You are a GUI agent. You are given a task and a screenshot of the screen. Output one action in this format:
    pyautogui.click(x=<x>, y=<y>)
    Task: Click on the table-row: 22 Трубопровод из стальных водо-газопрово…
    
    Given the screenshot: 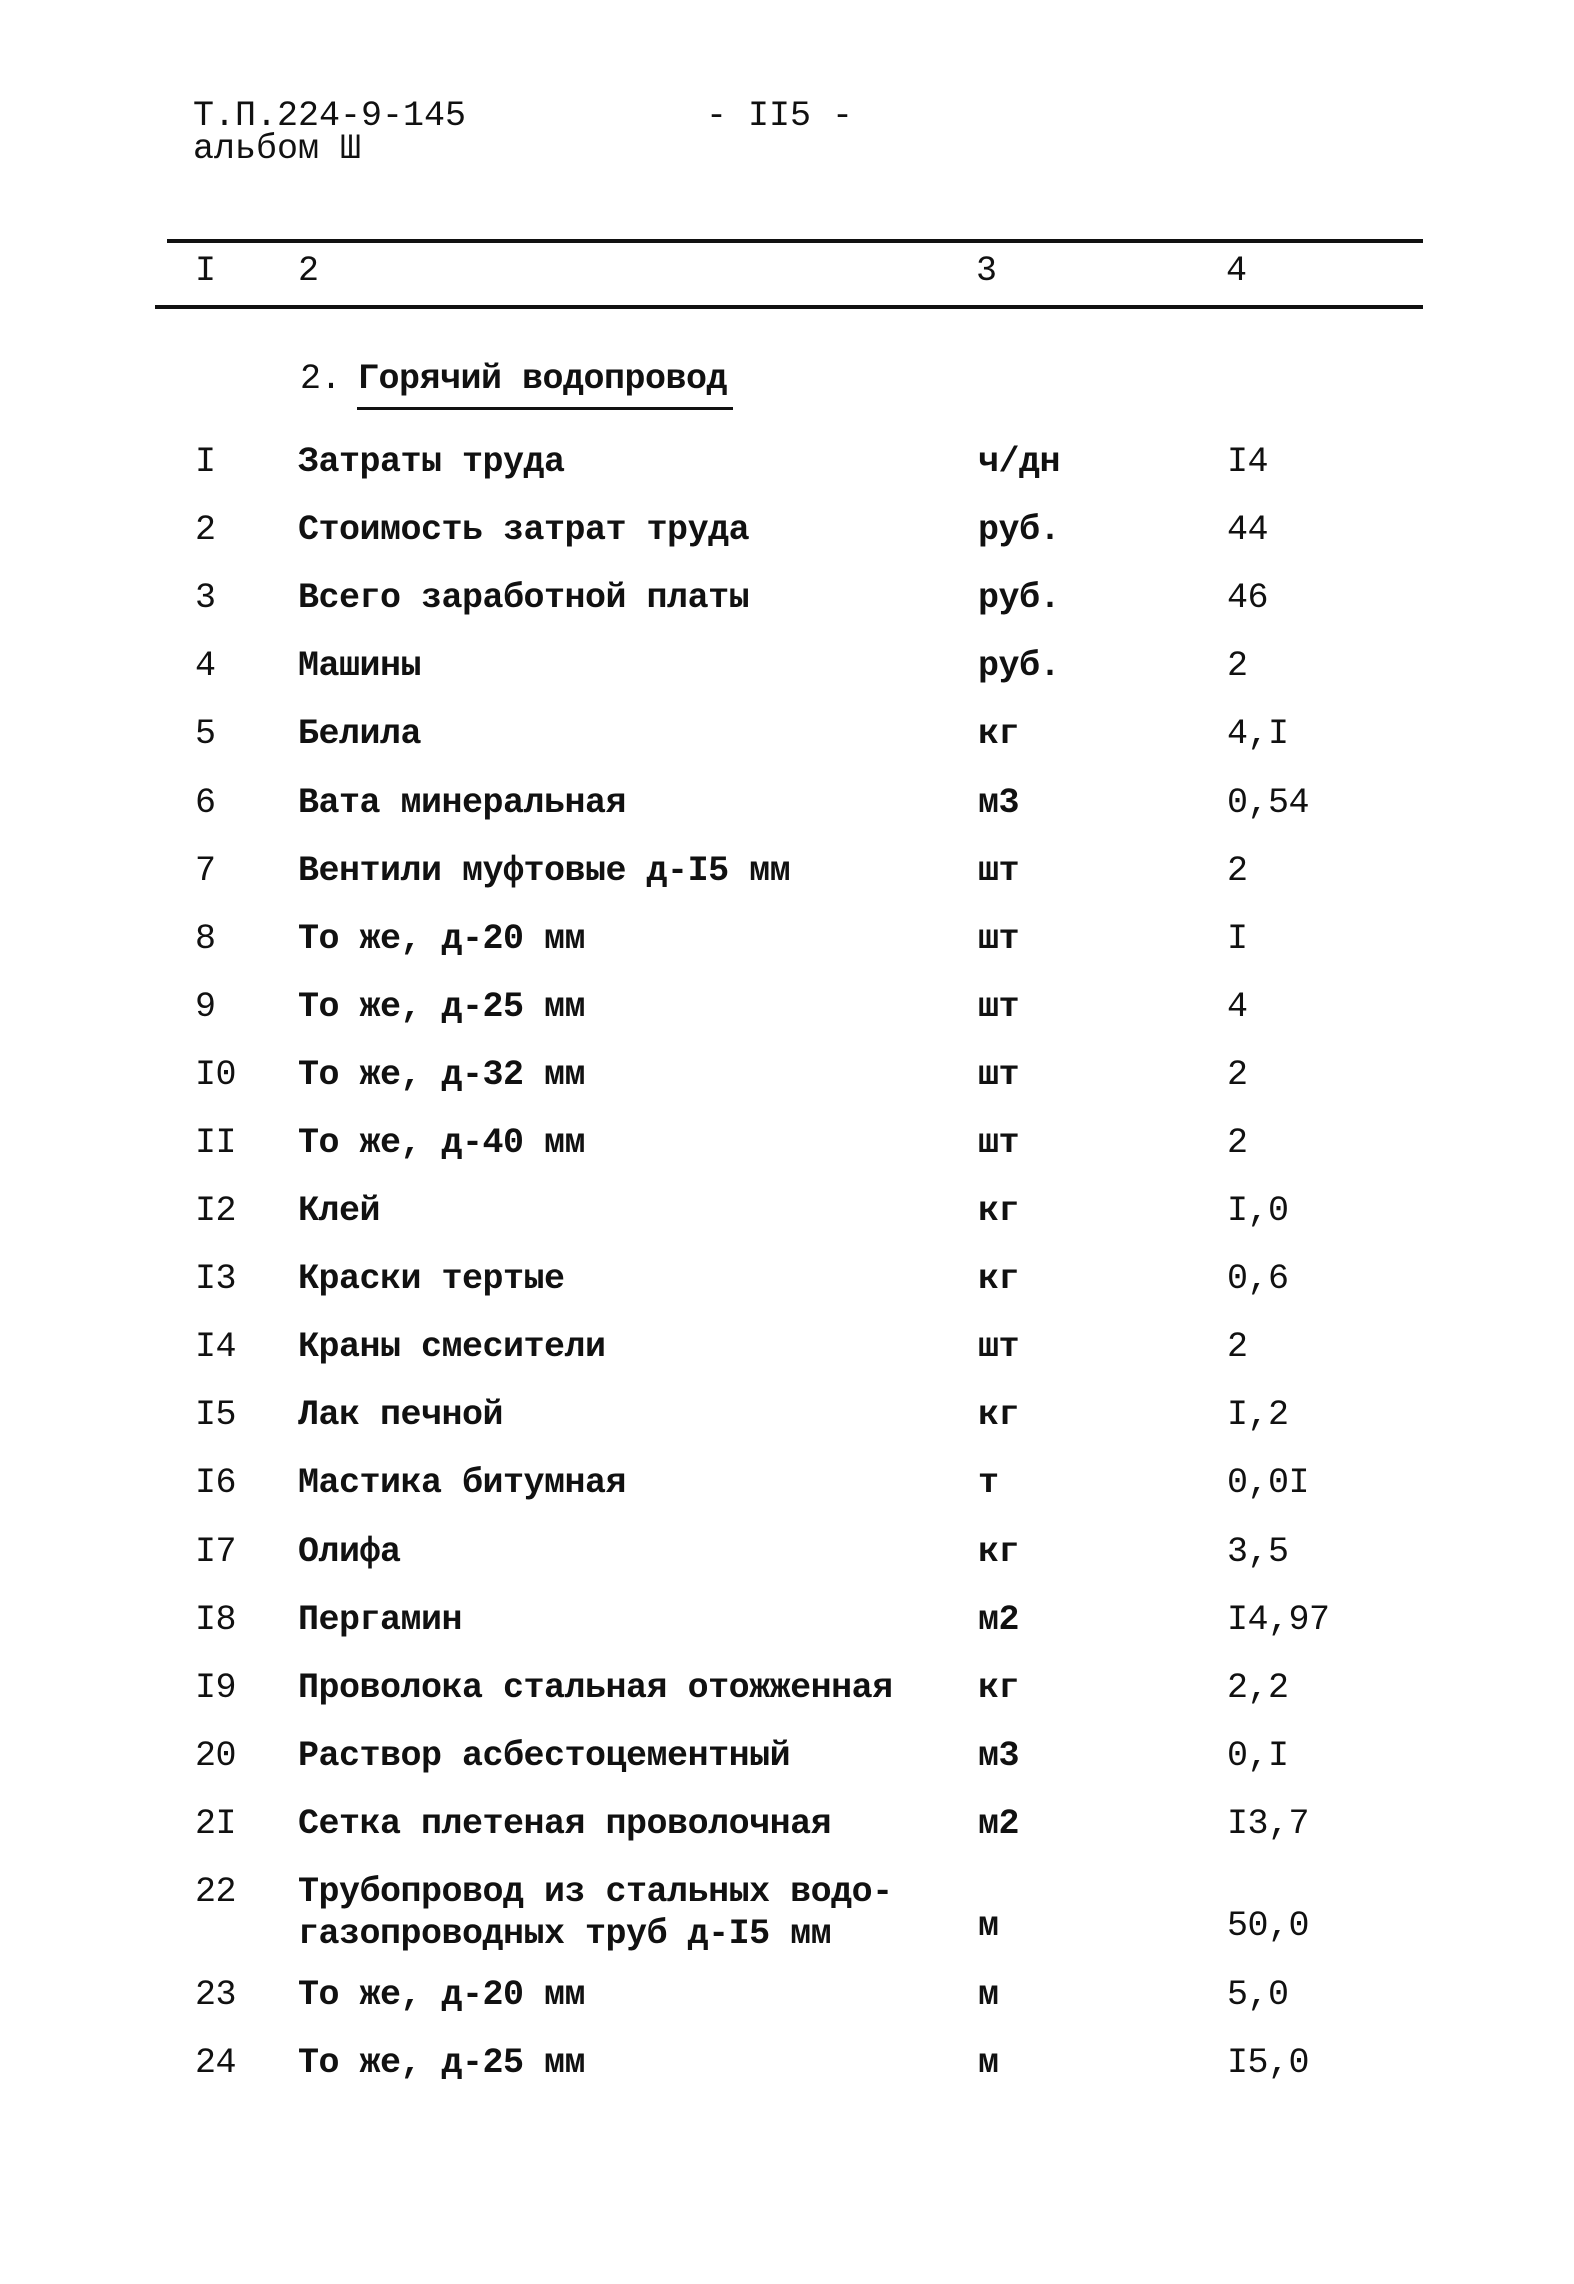 What is the action you would take?
    pyautogui.click(x=787, y=1913)
    